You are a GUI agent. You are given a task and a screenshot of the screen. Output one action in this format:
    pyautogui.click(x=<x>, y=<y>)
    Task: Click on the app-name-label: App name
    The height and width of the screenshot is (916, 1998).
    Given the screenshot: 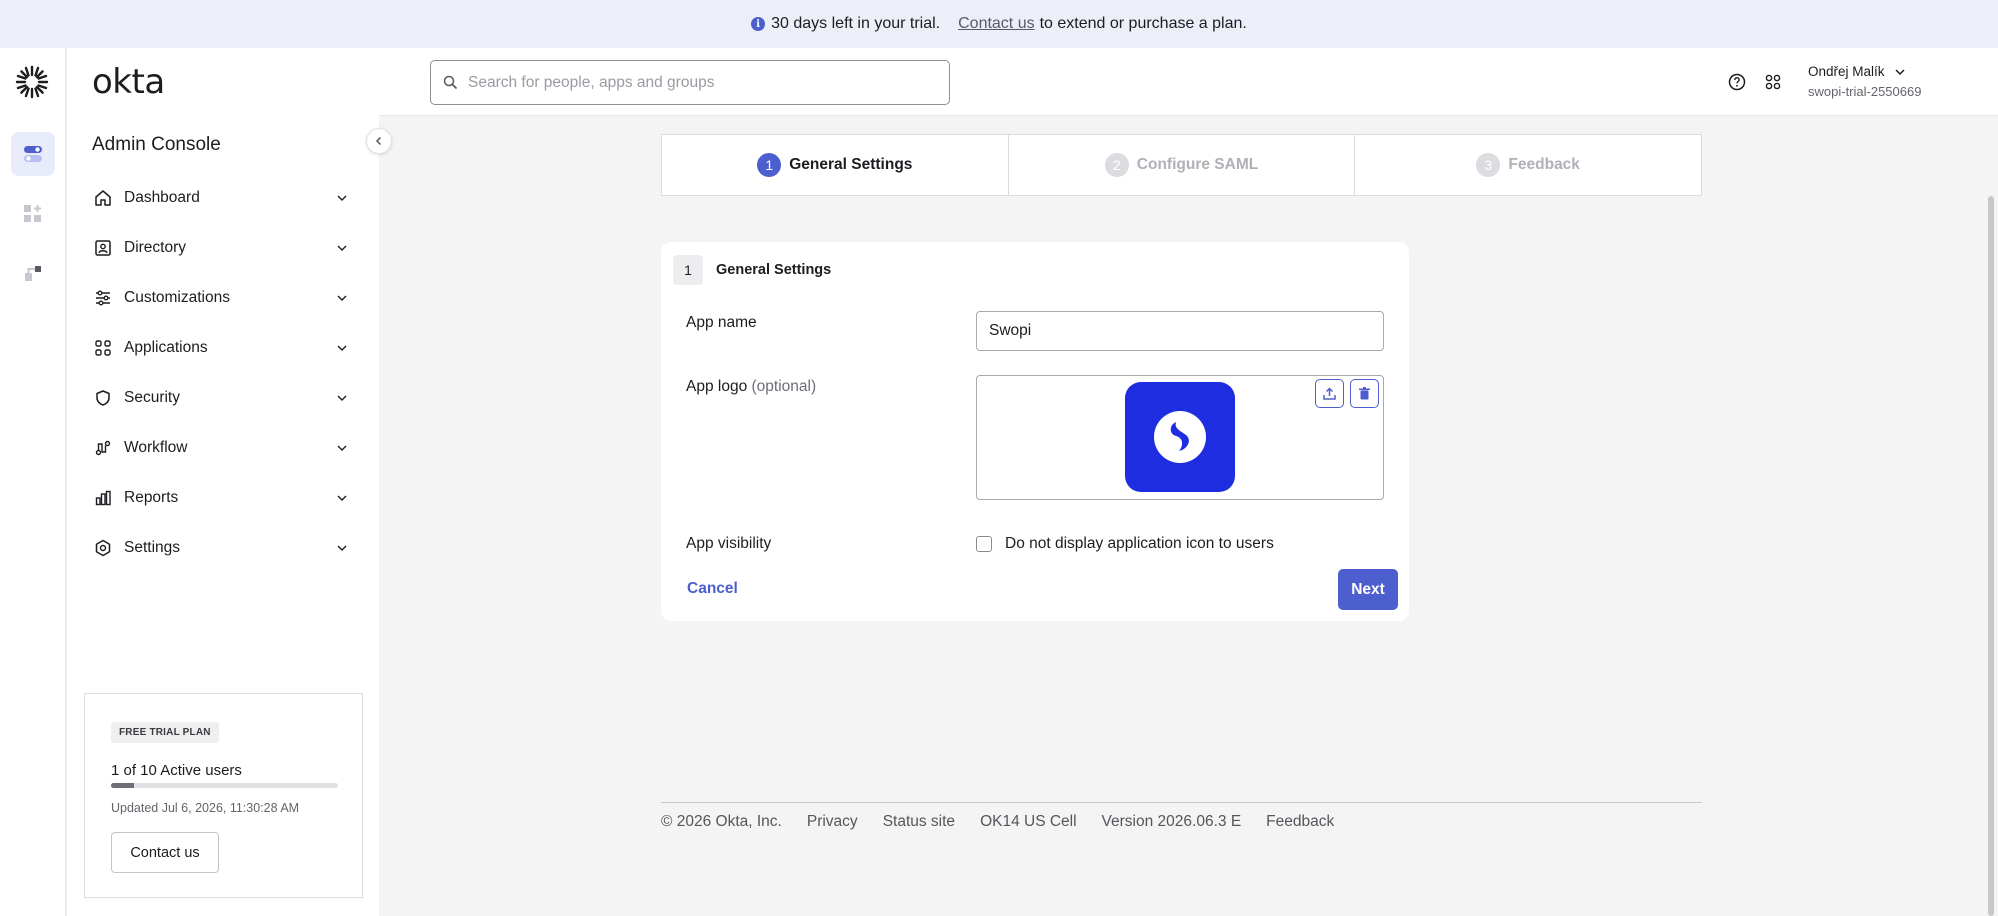 What is the action you would take?
    pyautogui.click(x=721, y=322)
    